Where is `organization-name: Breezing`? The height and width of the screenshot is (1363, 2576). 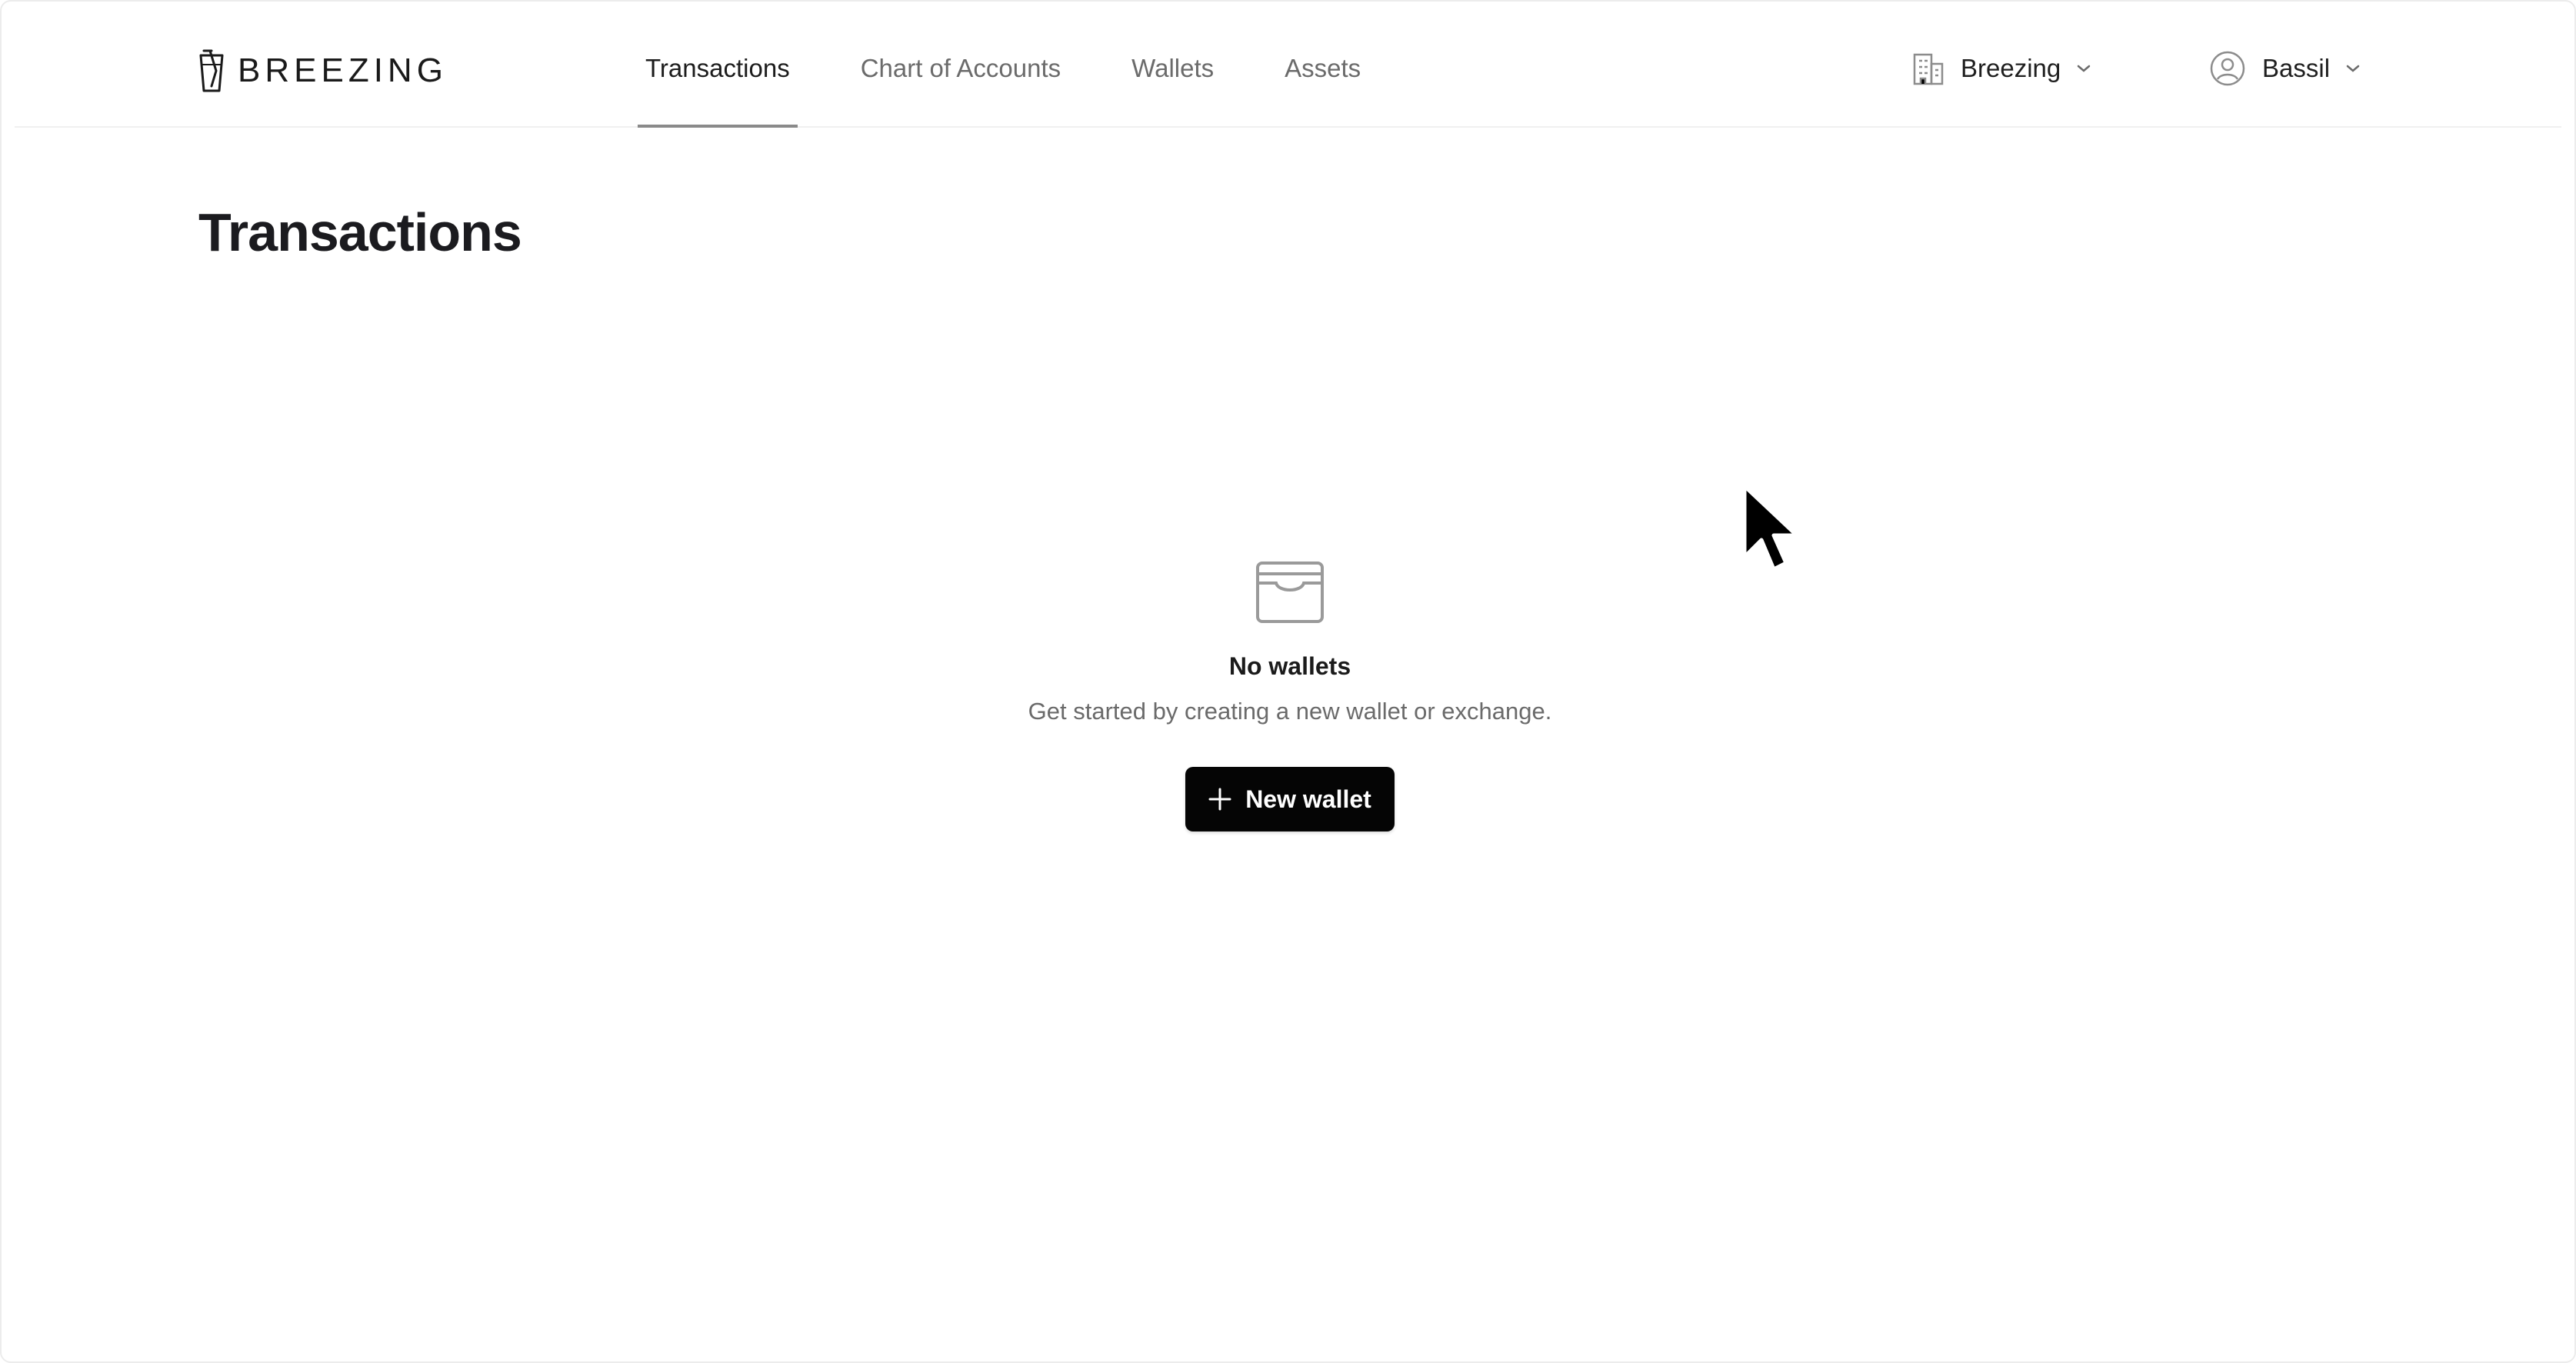 organization-name: Breezing is located at coordinates (2011, 68).